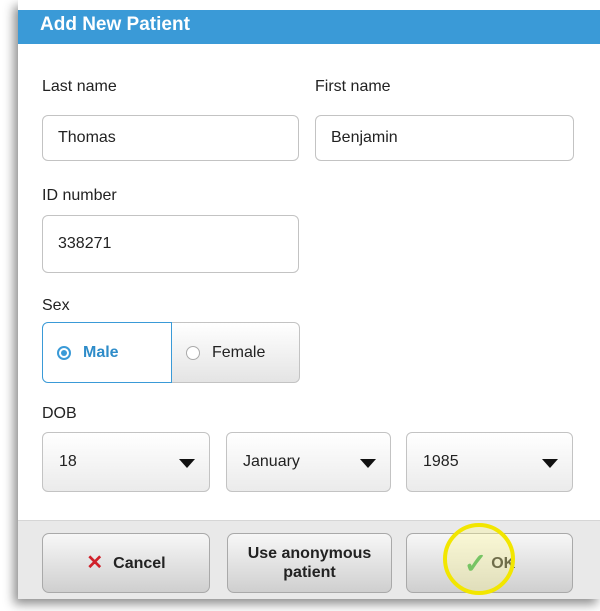 This screenshot has height=611, width=600. I want to click on sex-option-female-label: Female, so click(239, 352).